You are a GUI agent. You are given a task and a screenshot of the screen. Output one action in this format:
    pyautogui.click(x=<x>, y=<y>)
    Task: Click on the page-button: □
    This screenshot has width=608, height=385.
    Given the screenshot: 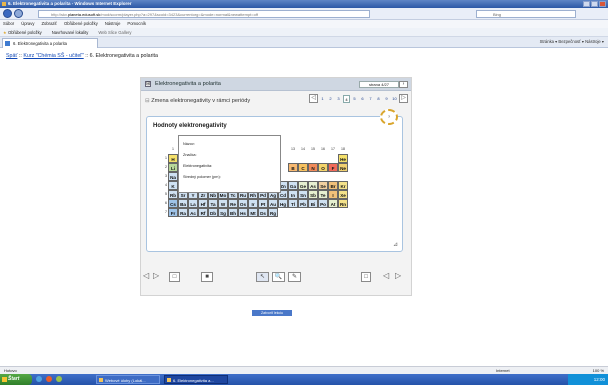 What is the action you would take?
    pyautogui.click(x=174, y=277)
    